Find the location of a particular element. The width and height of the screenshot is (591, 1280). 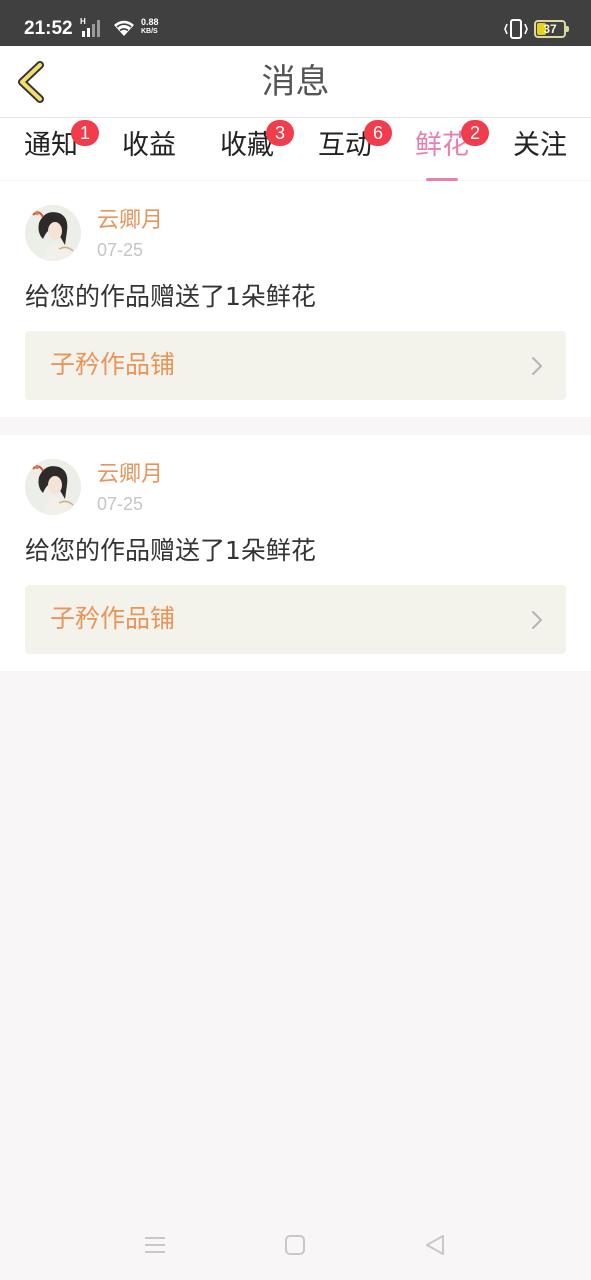

tab-label: 关注 is located at coordinates (540, 145).